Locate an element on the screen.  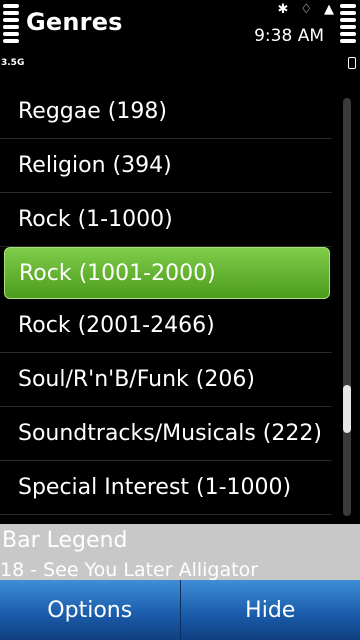
signal-strength-icon is located at coordinates (11, 25).